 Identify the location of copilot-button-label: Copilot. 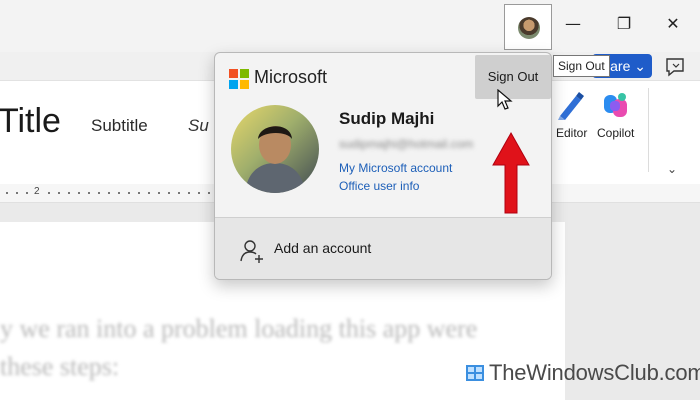
(615, 133).